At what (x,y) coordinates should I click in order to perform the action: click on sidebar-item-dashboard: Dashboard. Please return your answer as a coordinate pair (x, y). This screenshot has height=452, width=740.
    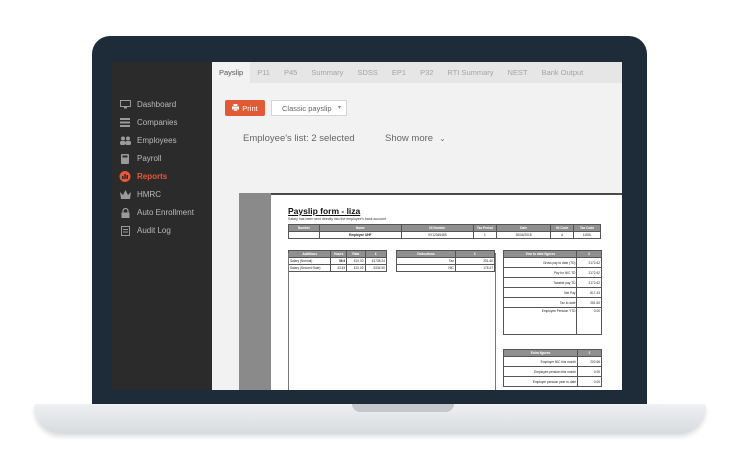
    Looking at the image, I should click on (162, 104).